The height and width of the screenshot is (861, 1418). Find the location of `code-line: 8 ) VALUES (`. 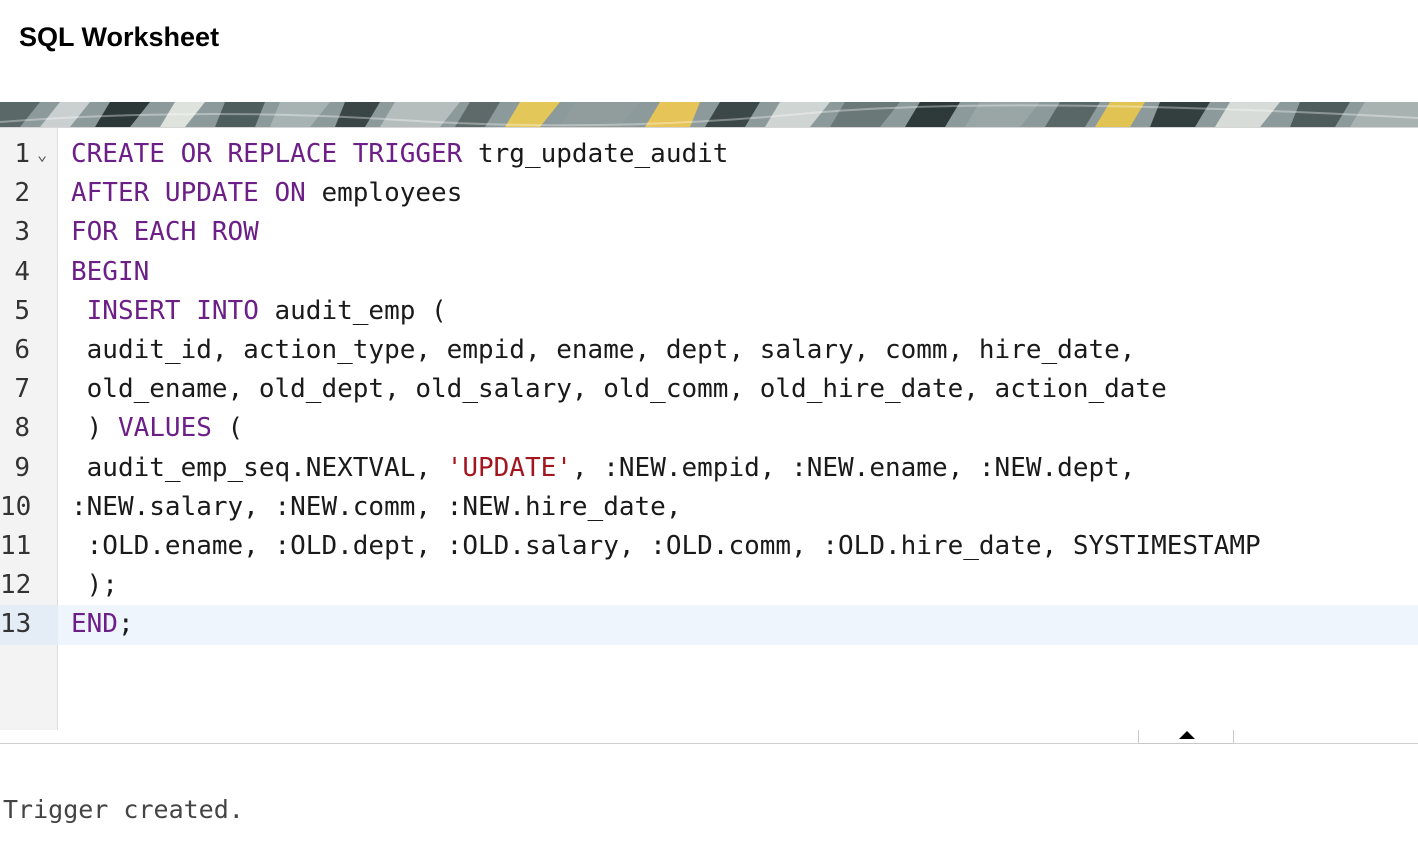

code-line: 8 ) VALUES ( is located at coordinates (709, 428).